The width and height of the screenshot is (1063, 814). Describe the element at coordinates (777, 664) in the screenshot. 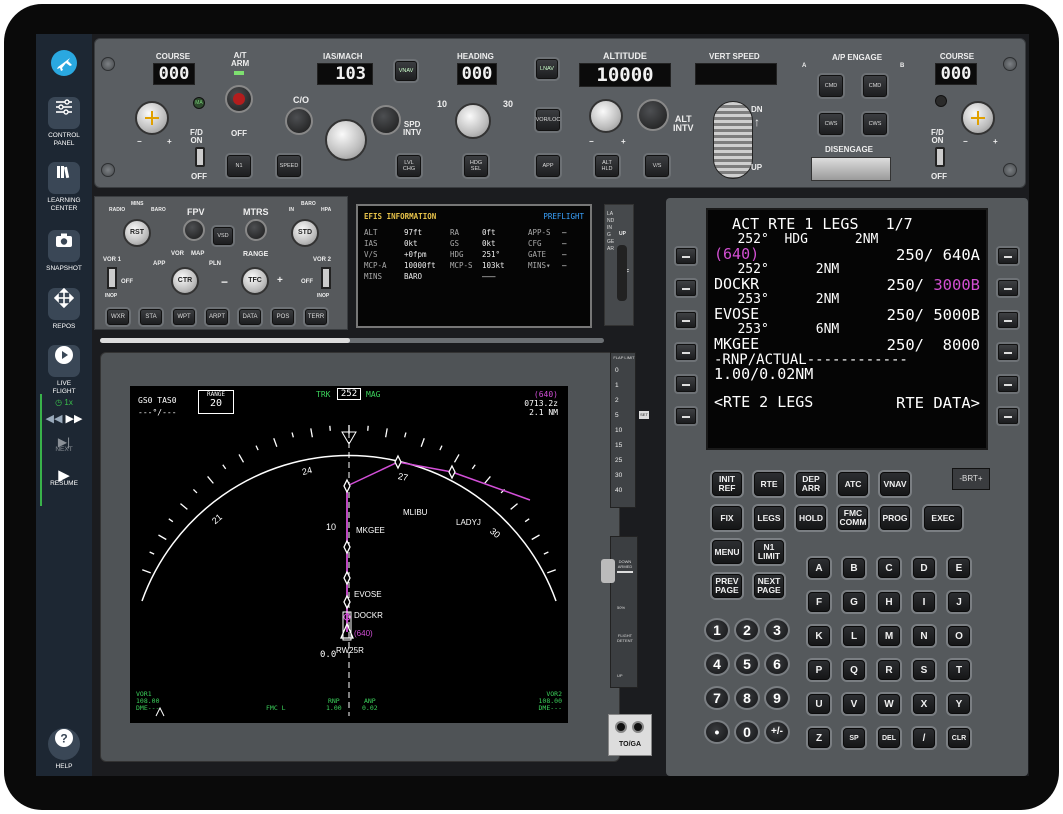

I see `key-num-5: 6` at that location.